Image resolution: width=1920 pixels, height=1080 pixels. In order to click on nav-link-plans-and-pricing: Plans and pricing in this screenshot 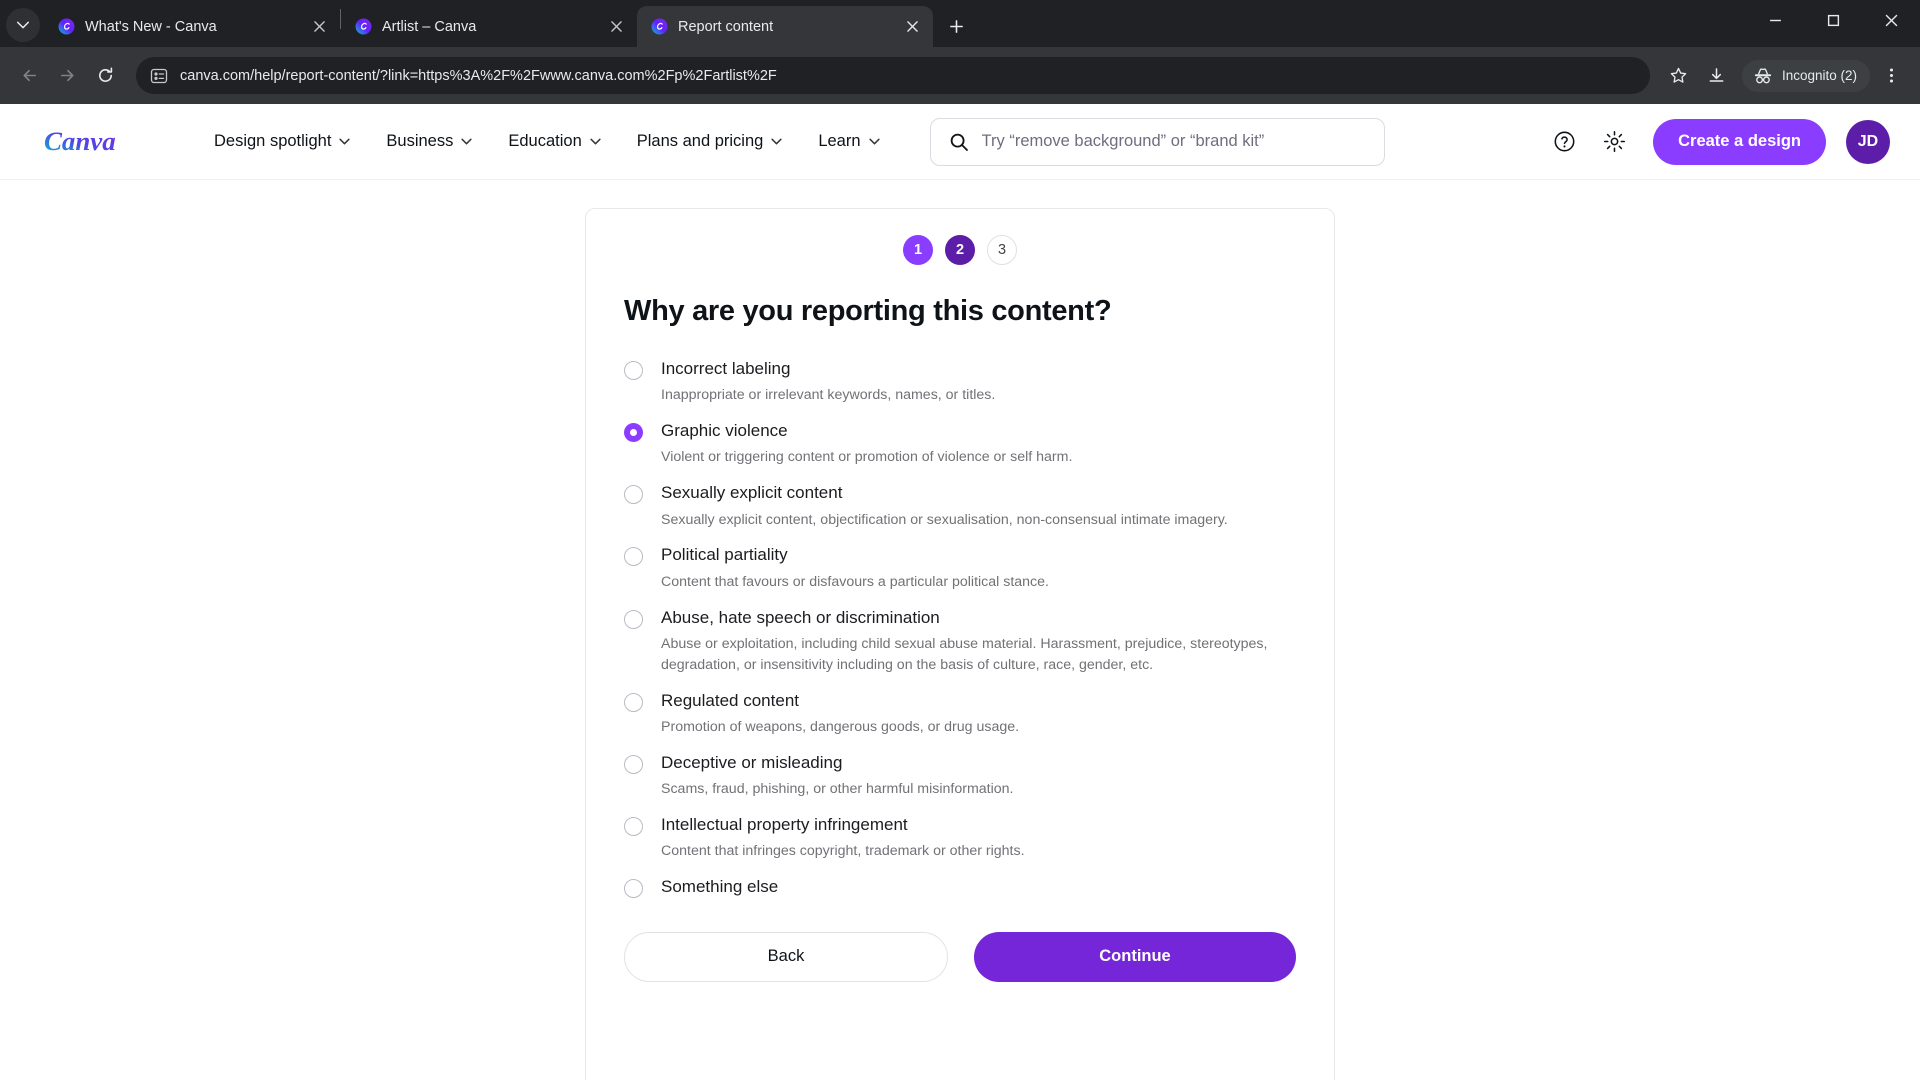, I will do `click(710, 141)`.